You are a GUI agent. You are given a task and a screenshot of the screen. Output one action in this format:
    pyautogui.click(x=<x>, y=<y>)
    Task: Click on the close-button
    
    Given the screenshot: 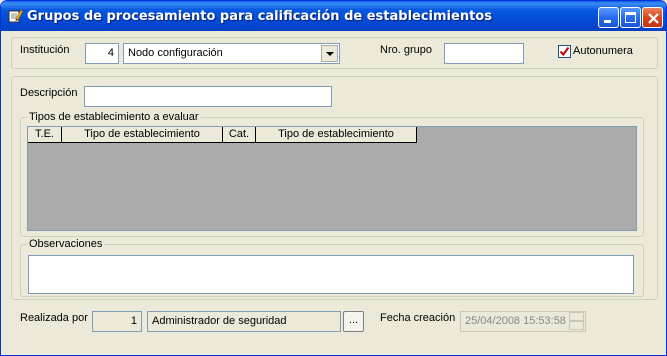 What is the action you would take?
    pyautogui.click(x=652, y=17)
    